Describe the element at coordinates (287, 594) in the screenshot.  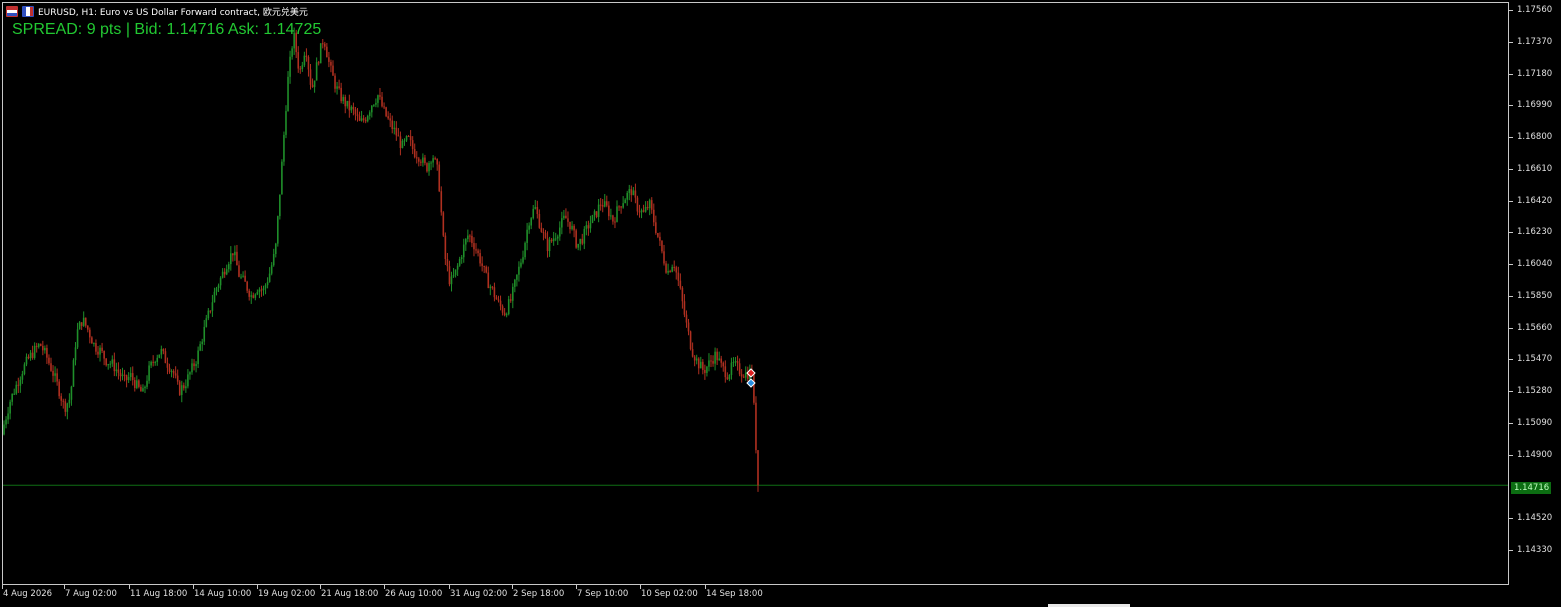
I see `time-tick-label: 19 Aug 02:00` at that location.